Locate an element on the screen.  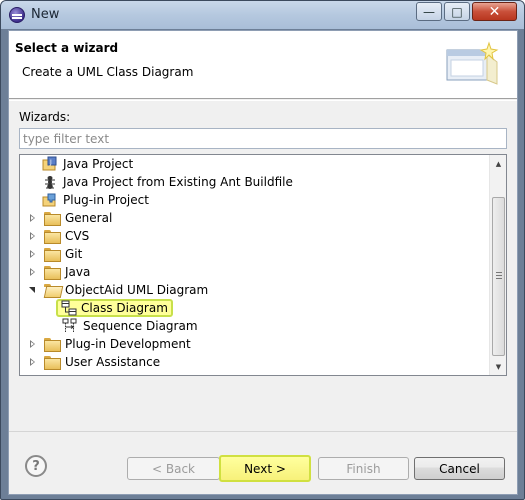
tree-item-class-diagram: Class Diagram is located at coordinates (114, 308).